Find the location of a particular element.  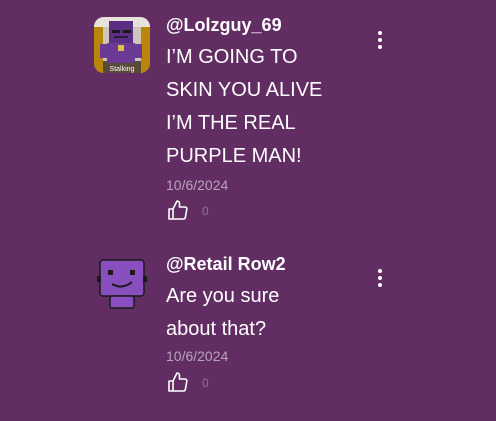

comment-text-line: about that? is located at coordinates (216, 329).